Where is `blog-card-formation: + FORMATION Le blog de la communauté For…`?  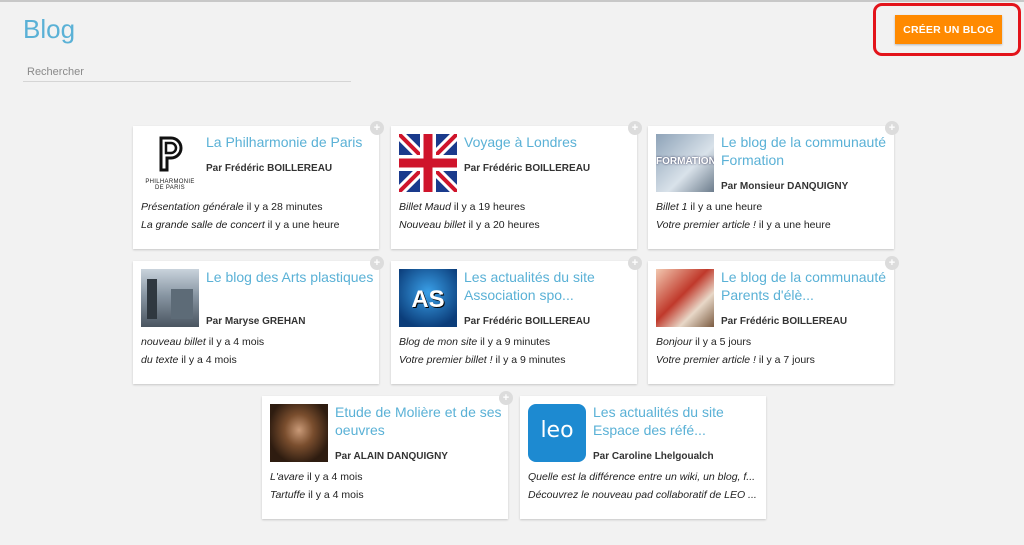
blog-card-formation: + FORMATION Le blog de la communauté For… is located at coordinates (773, 185).